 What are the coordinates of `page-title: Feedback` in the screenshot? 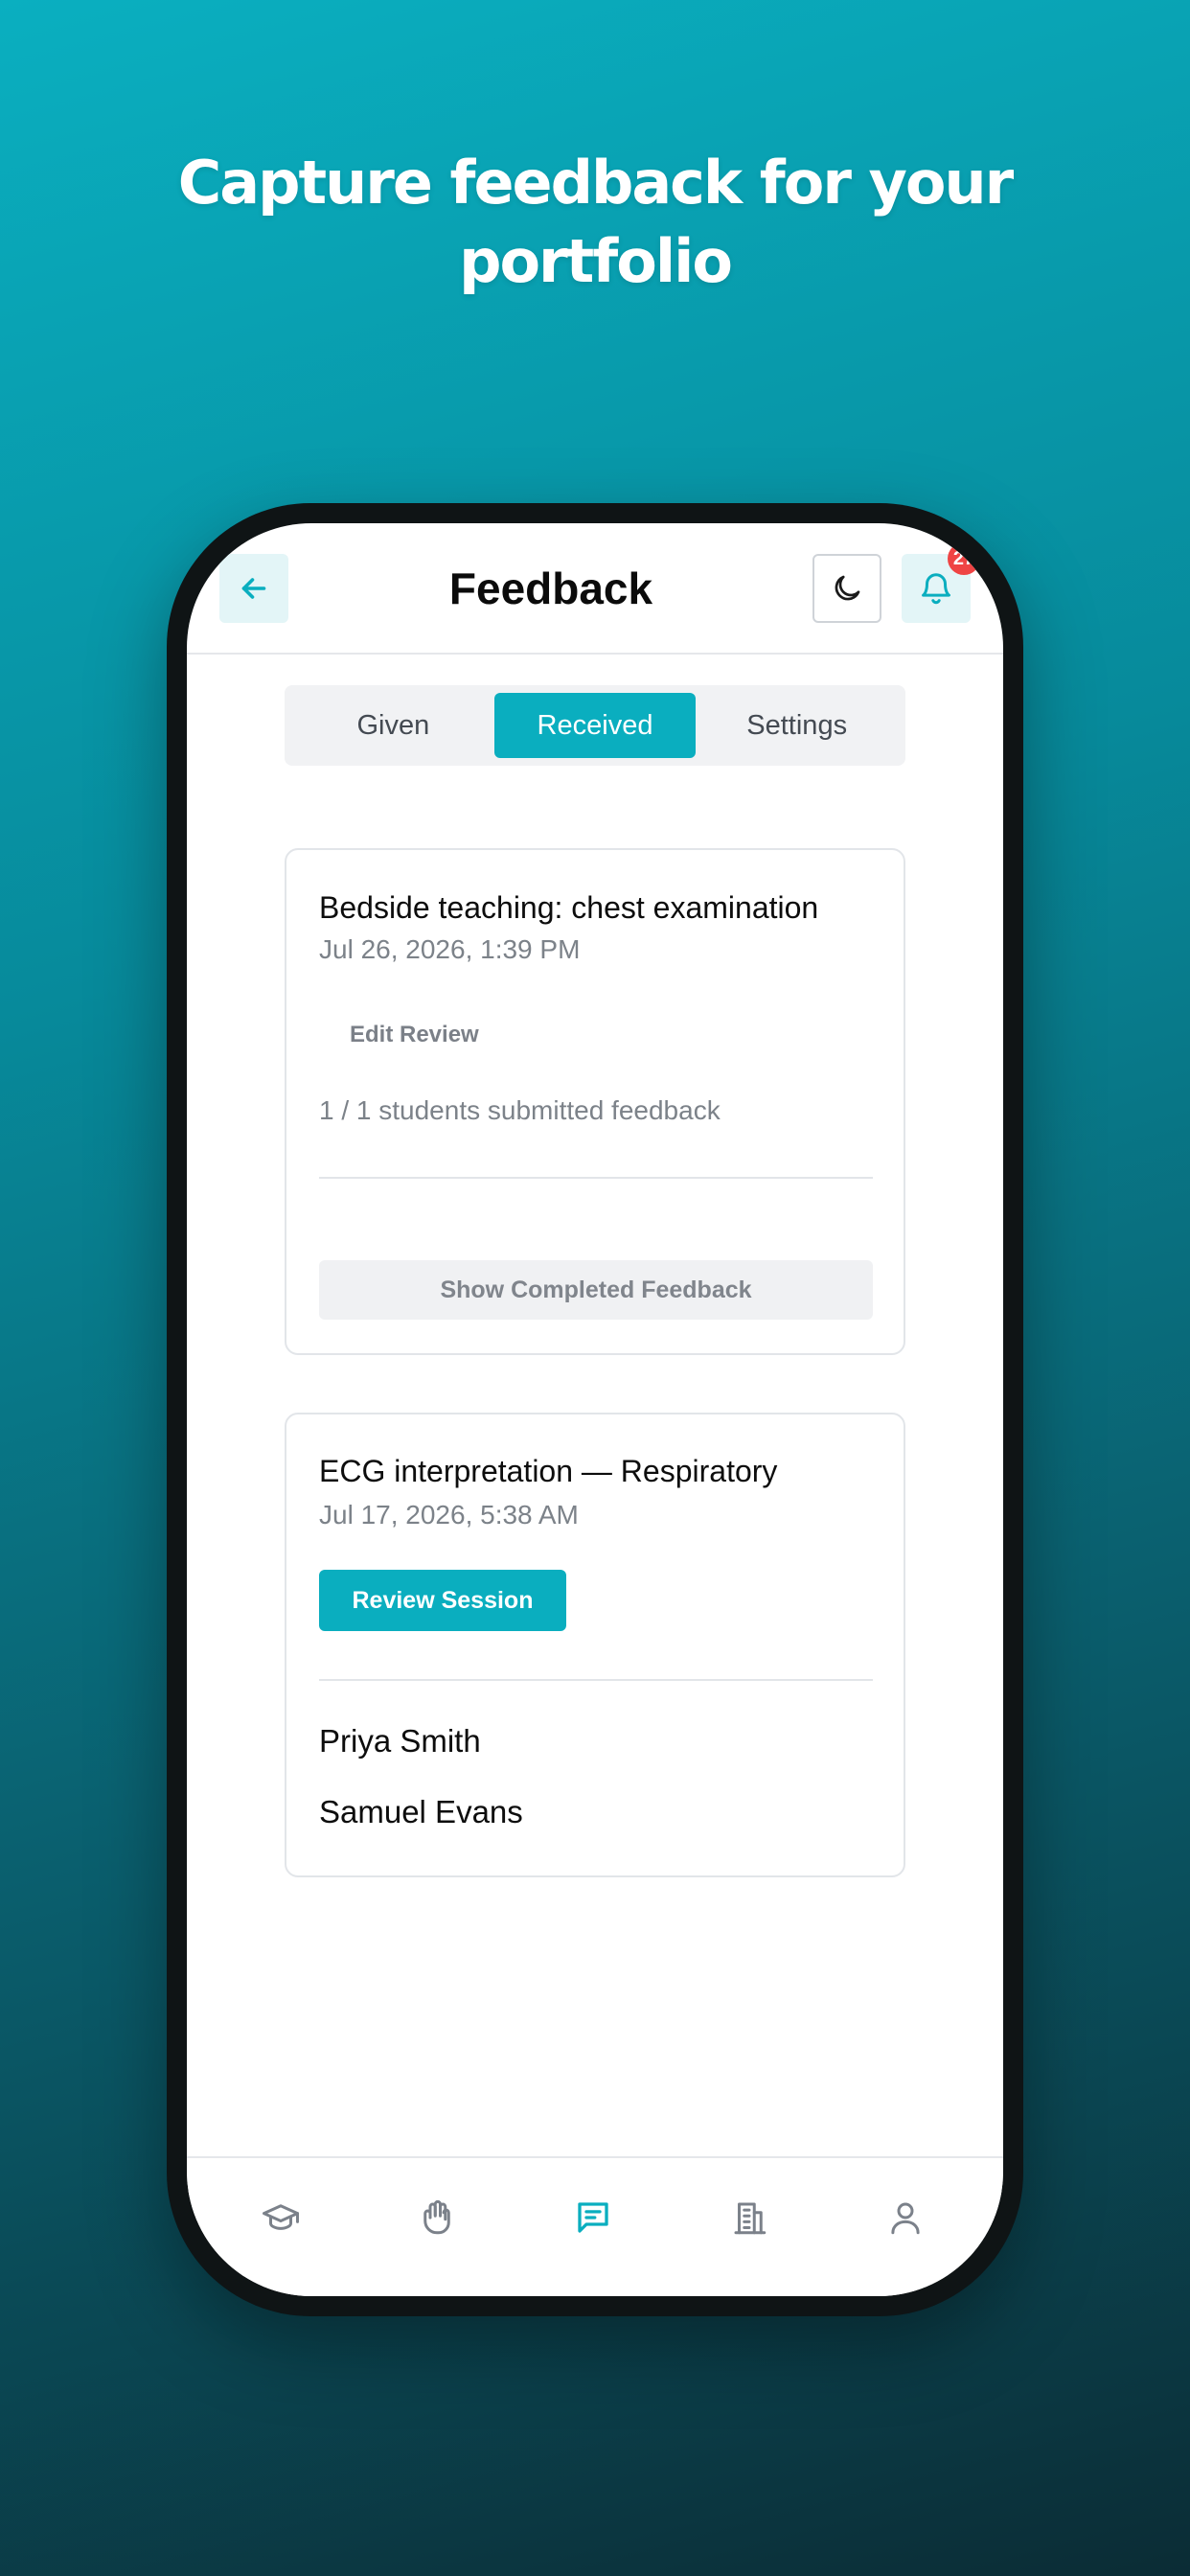 It's located at (550, 588).